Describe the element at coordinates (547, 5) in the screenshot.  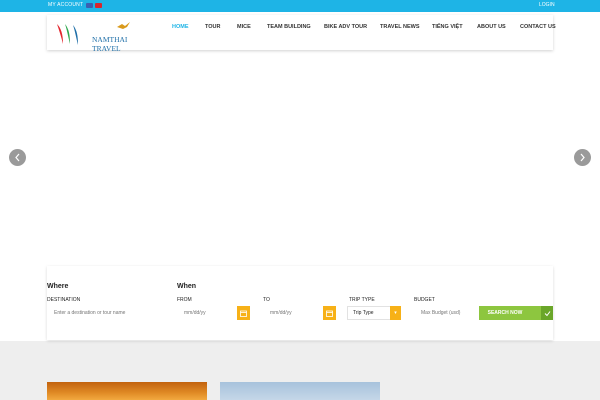
I see `login-link: LOGIN` at that location.